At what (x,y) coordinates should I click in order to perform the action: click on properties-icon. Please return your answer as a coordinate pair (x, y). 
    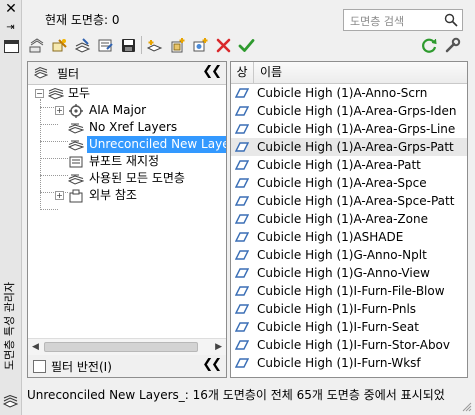
    Looking at the image, I should click on (11, 46).